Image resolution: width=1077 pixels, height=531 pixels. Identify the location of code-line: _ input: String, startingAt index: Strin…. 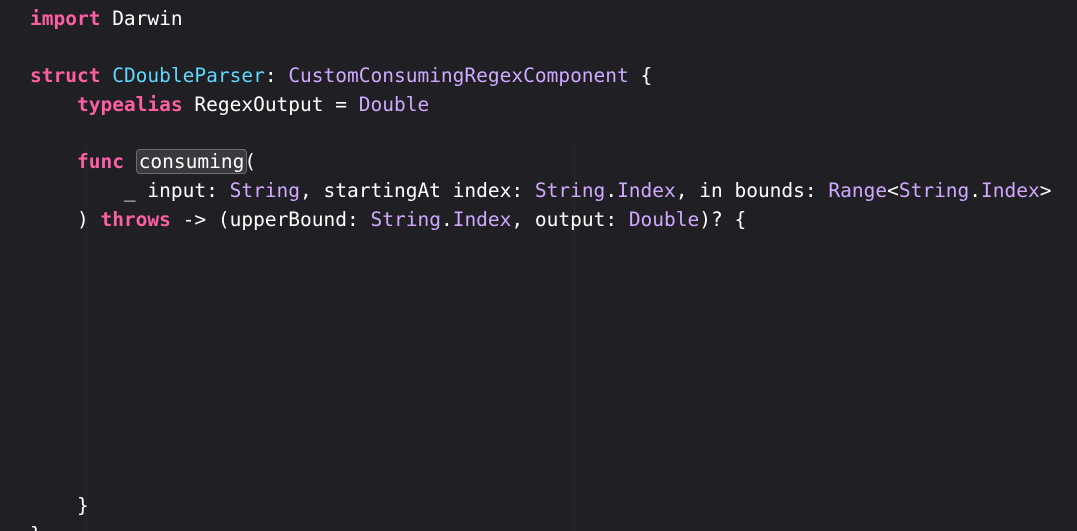
(541, 191).